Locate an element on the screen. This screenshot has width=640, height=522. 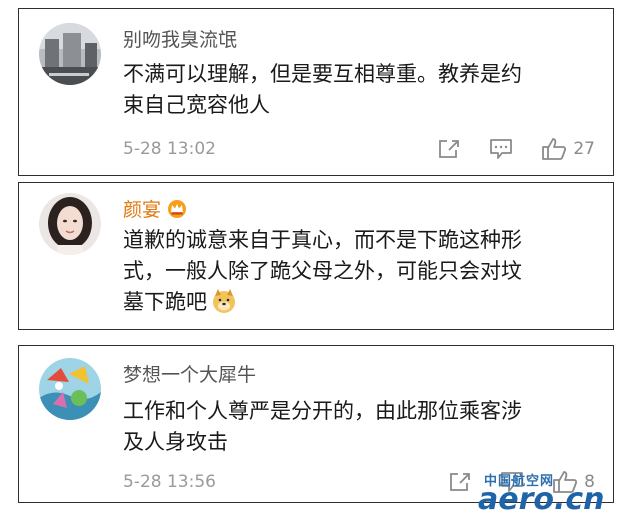
avatar-portrait-icon is located at coordinates (70, 224).